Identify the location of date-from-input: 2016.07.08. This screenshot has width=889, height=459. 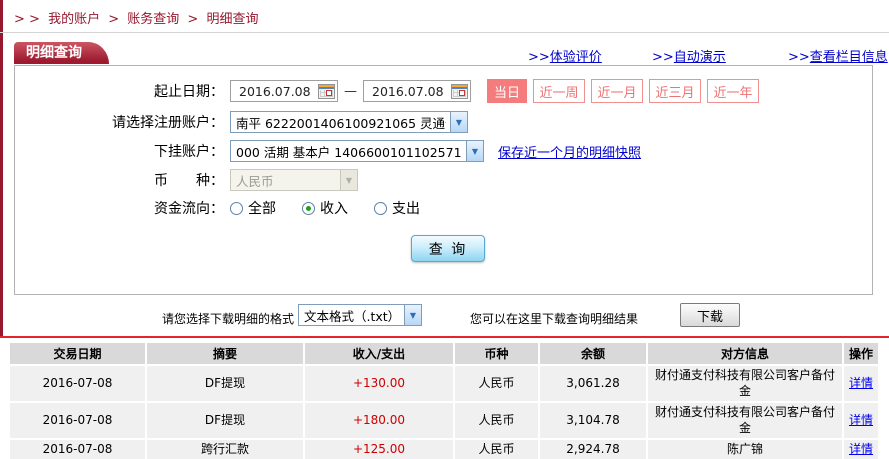
(284, 91).